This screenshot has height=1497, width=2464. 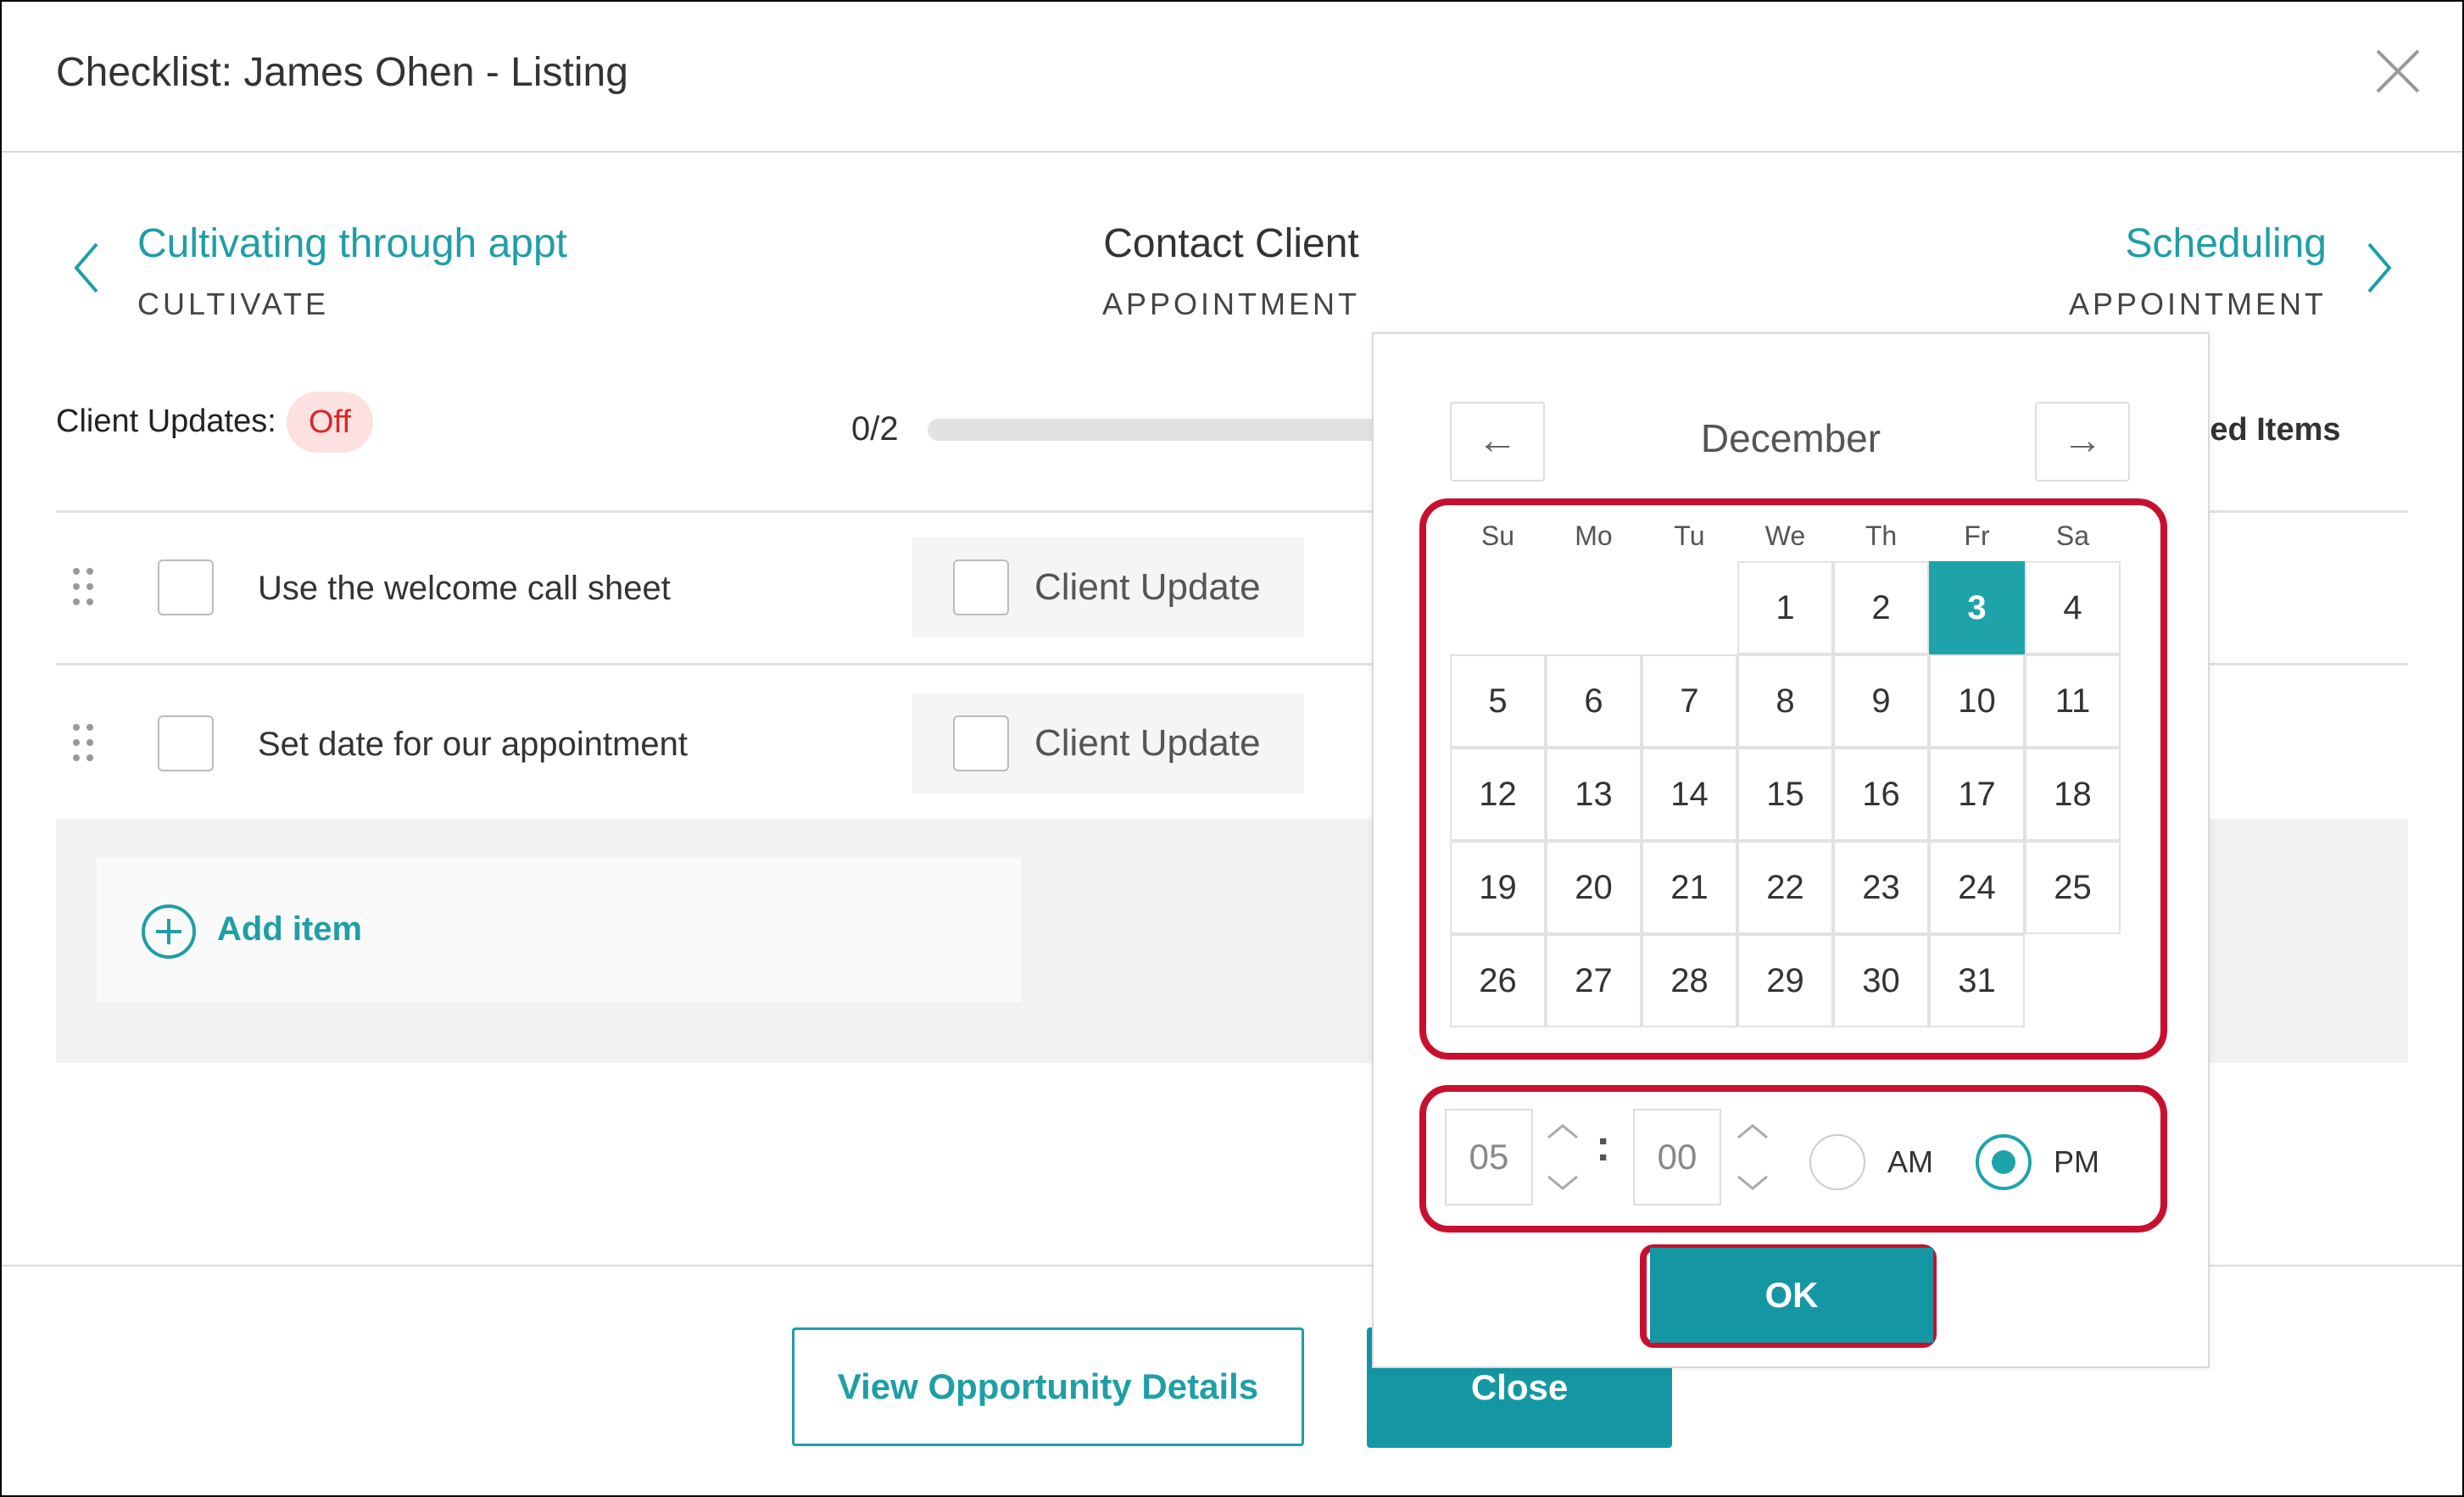 I want to click on arrow-right-icon: →, so click(x=2082, y=440).